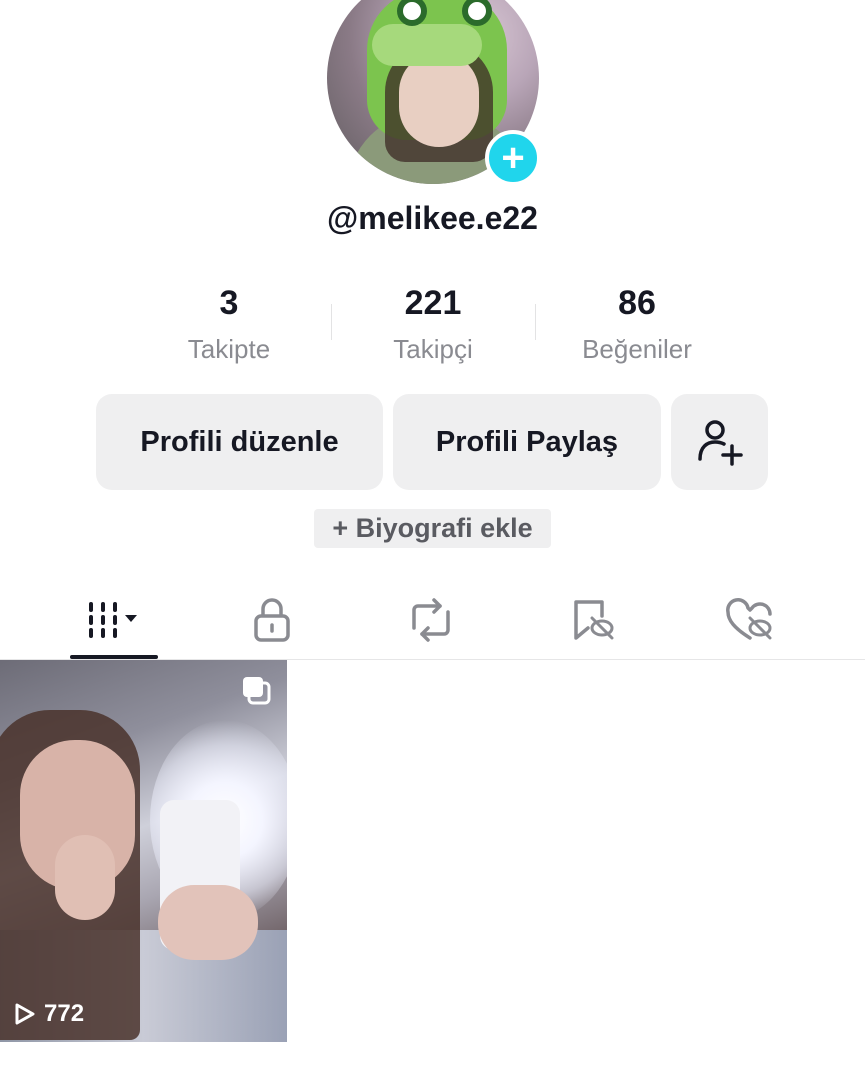 The width and height of the screenshot is (865, 1080). Describe the element at coordinates (439, 99) in the screenshot. I see `avatar-face` at that location.